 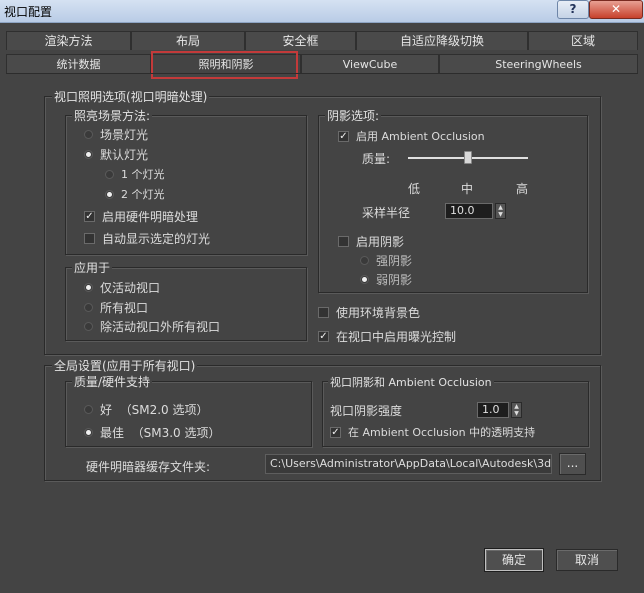 What do you see at coordinates (160, 327) in the screenshot?
I see `all-but-active-label: 除活动视口外所有视口` at bounding box center [160, 327].